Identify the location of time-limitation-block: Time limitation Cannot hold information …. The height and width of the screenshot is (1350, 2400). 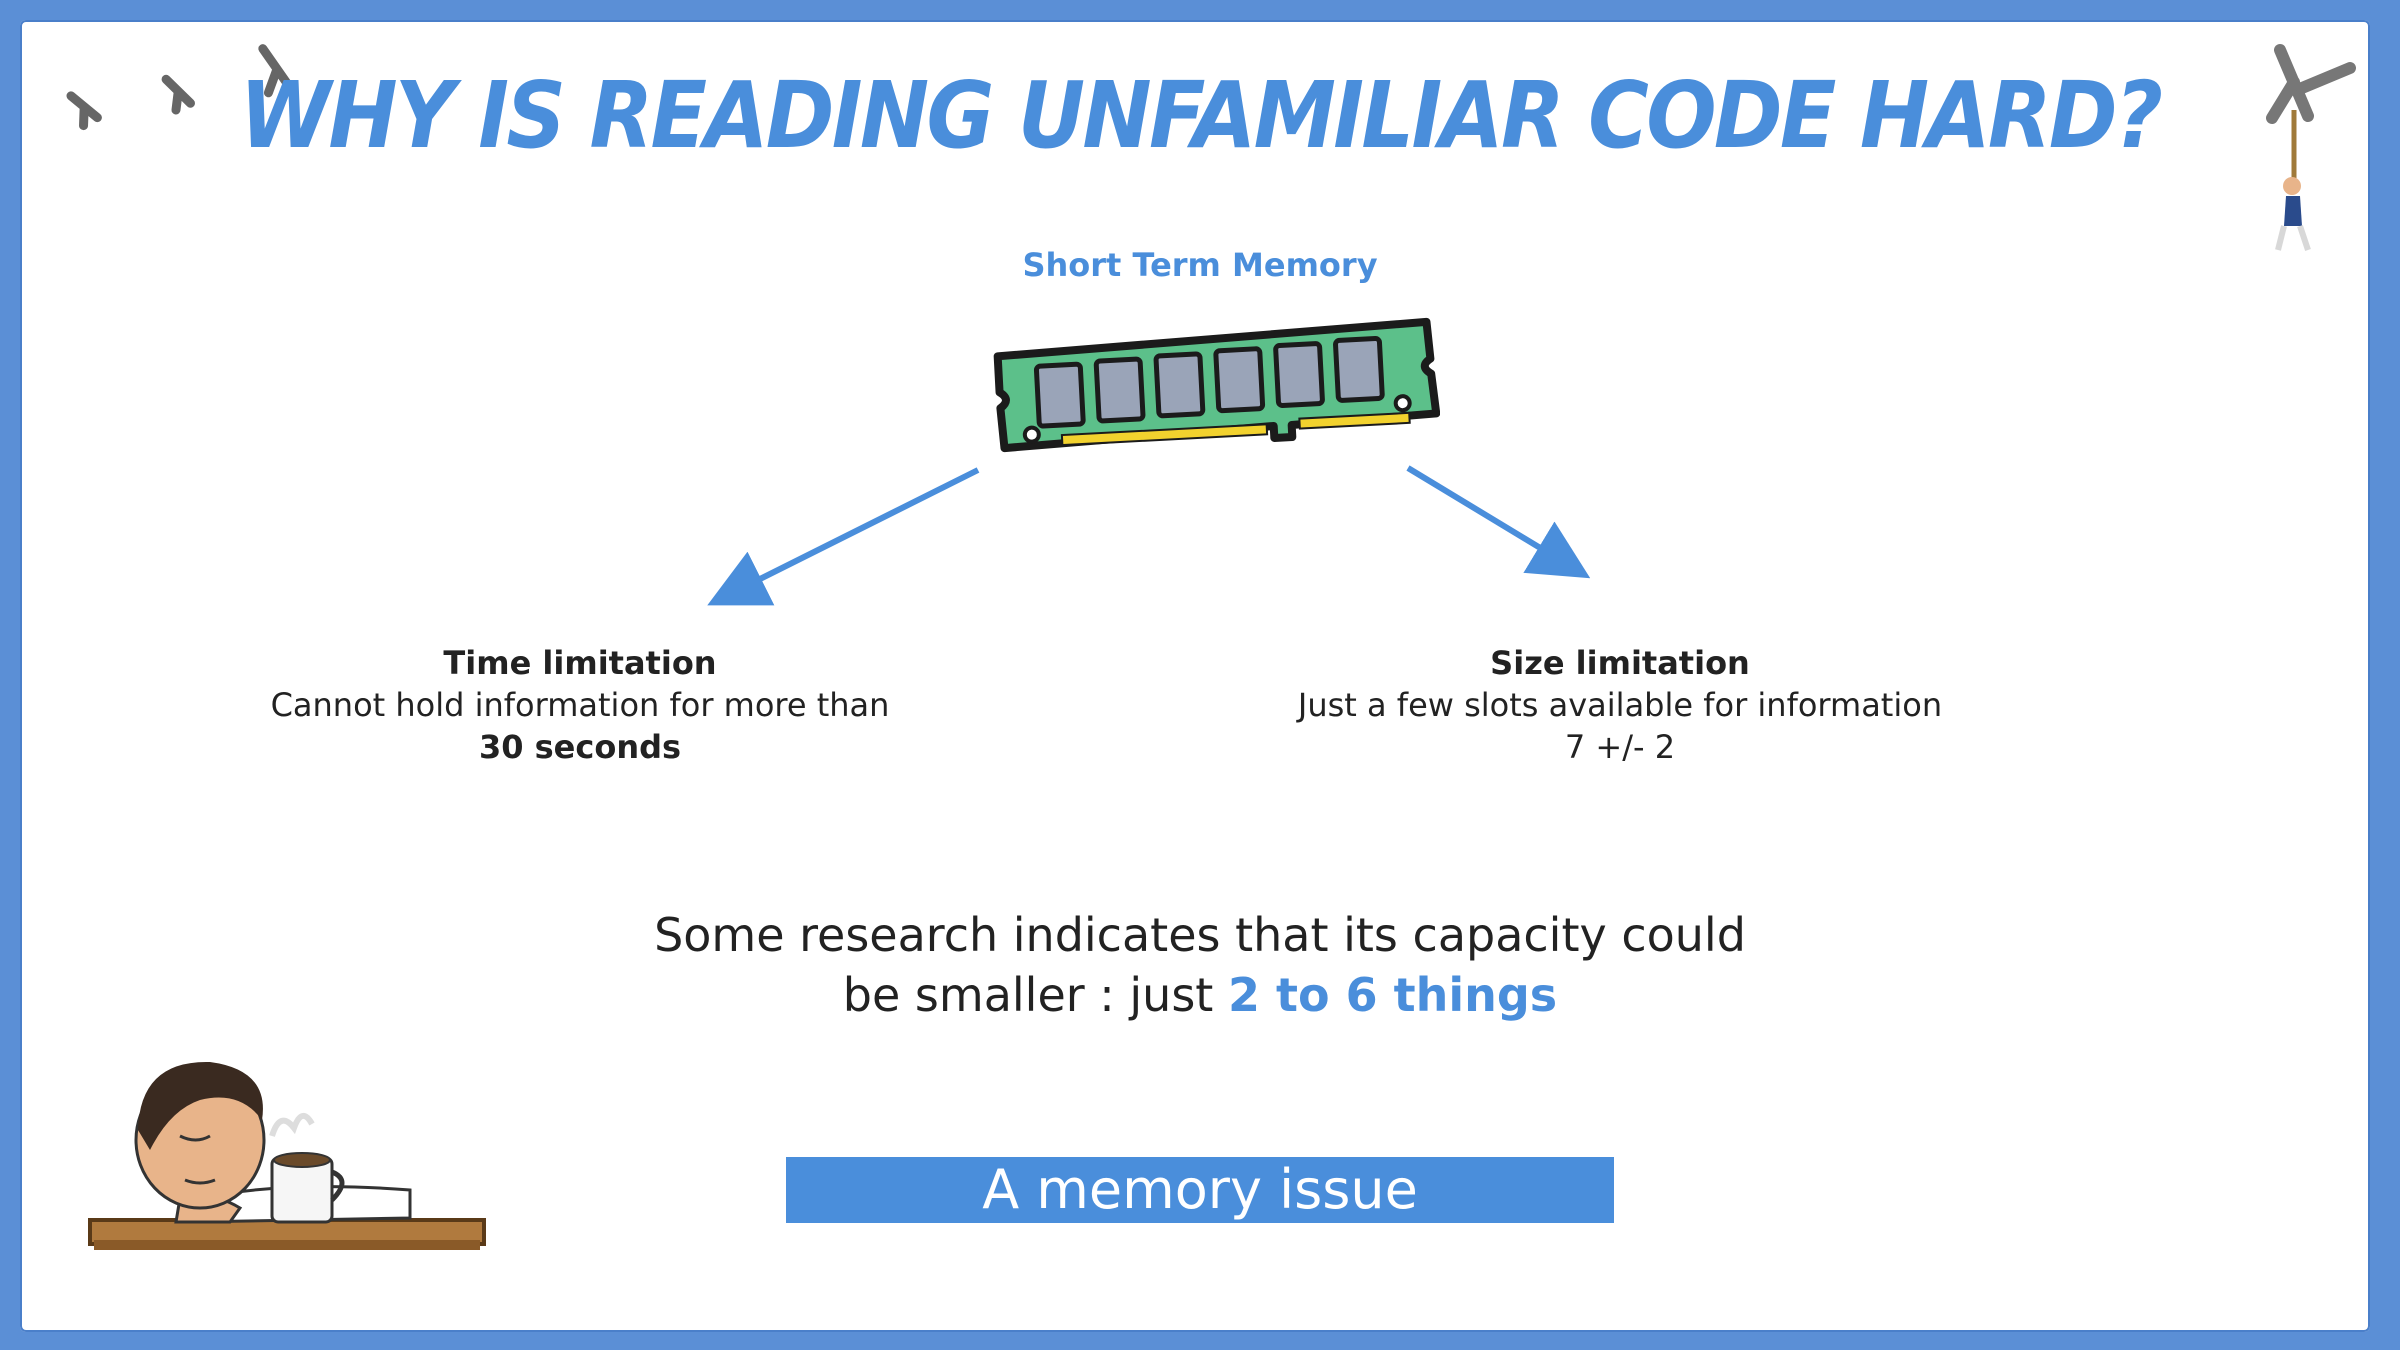
(580, 705).